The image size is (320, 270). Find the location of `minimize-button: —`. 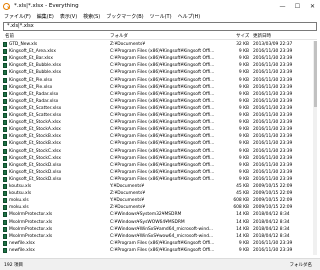

minimize-button: — is located at coordinates (282, 6).